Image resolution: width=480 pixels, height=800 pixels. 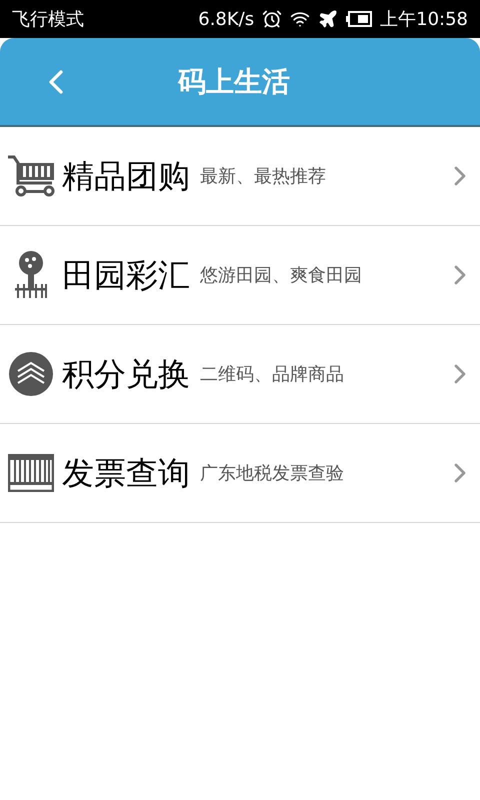 What do you see at coordinates (126, 374) in the screenshot?
I see `item-title: 积分兑换` at bounding box center [126, 374].